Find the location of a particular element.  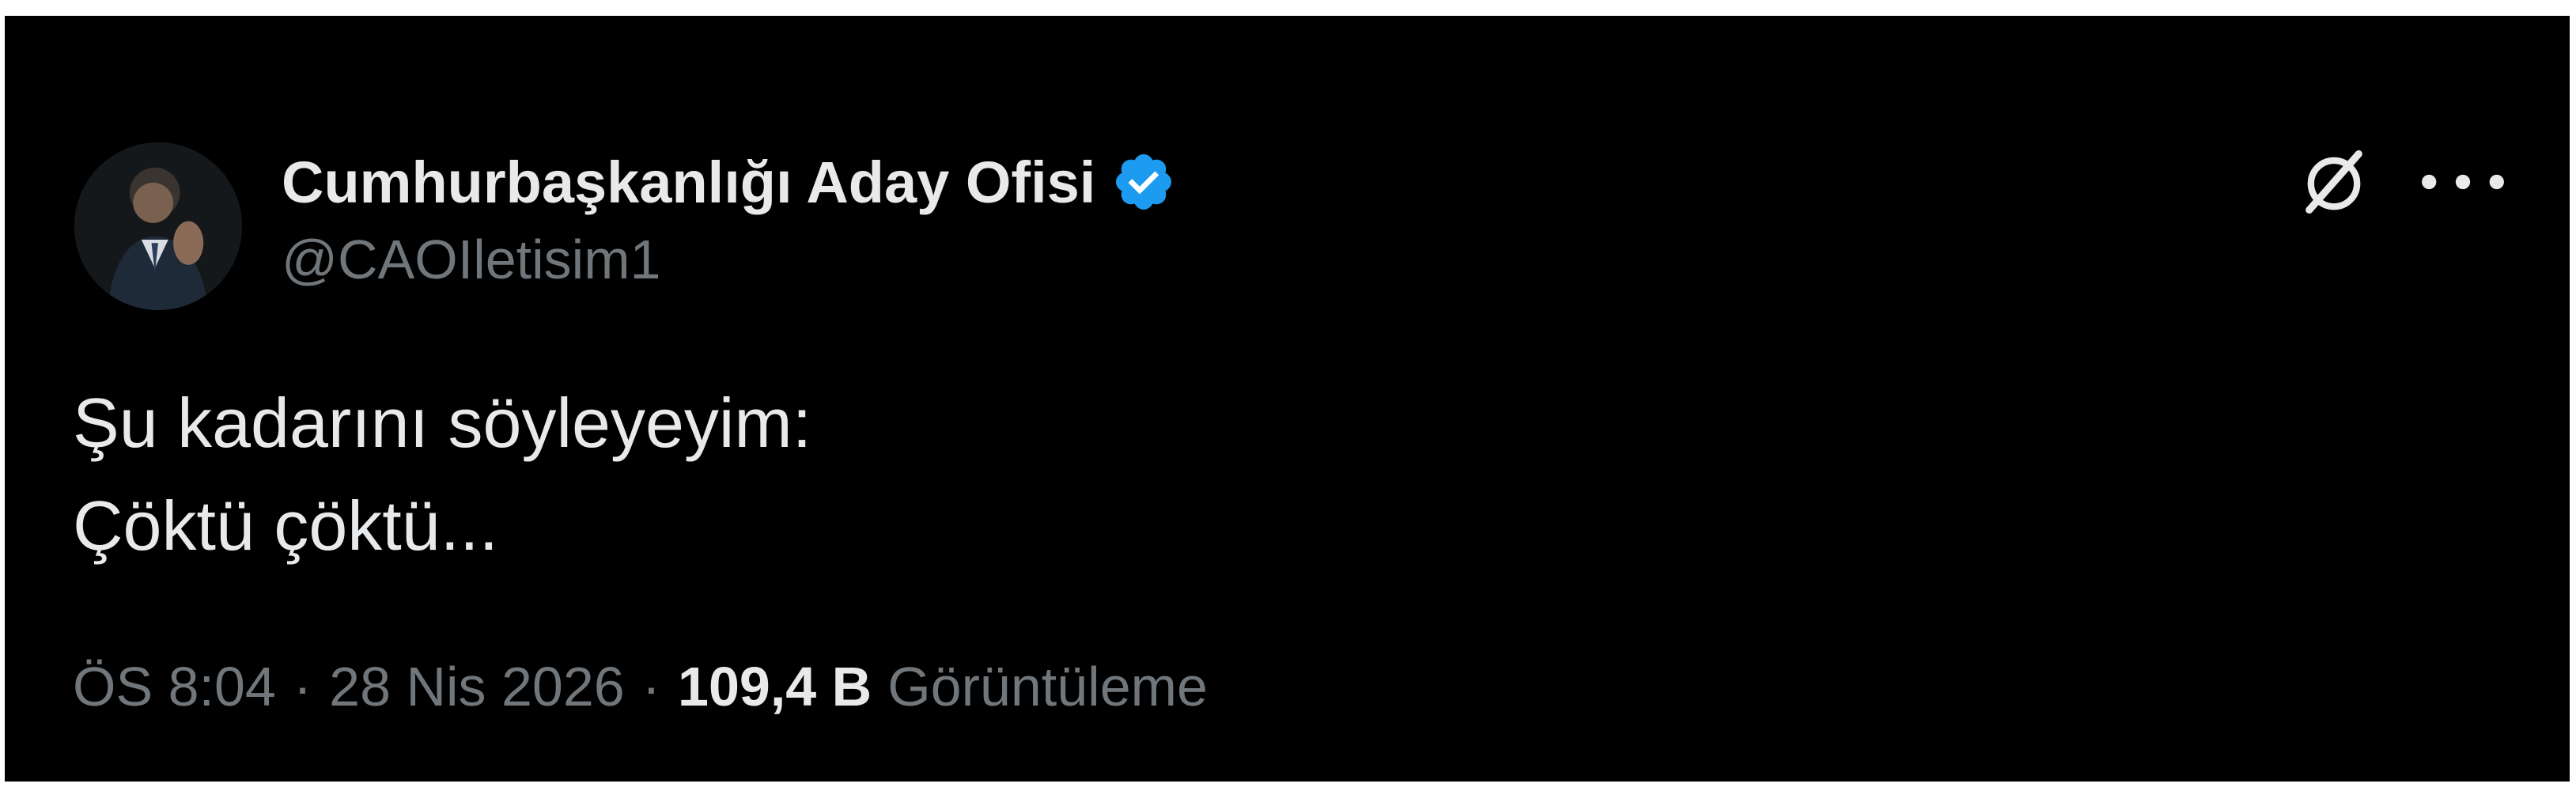

author-handle: @CAOIletisim1 is located at coordinates (471, 259).